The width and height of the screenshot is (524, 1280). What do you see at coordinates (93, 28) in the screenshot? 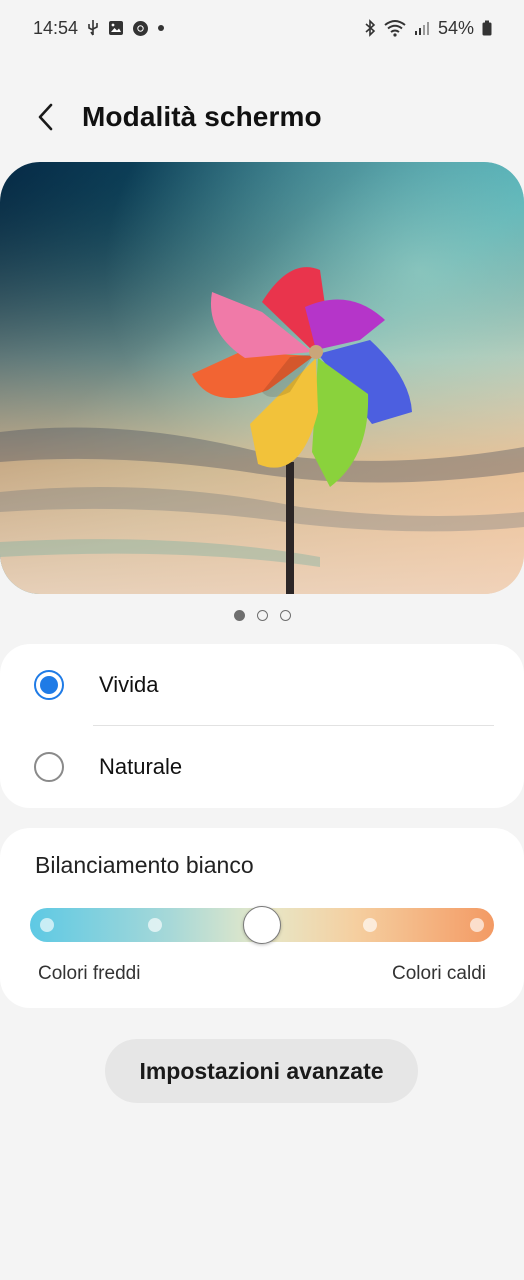
I see `usb-icon` at bounding box center [93, 28].